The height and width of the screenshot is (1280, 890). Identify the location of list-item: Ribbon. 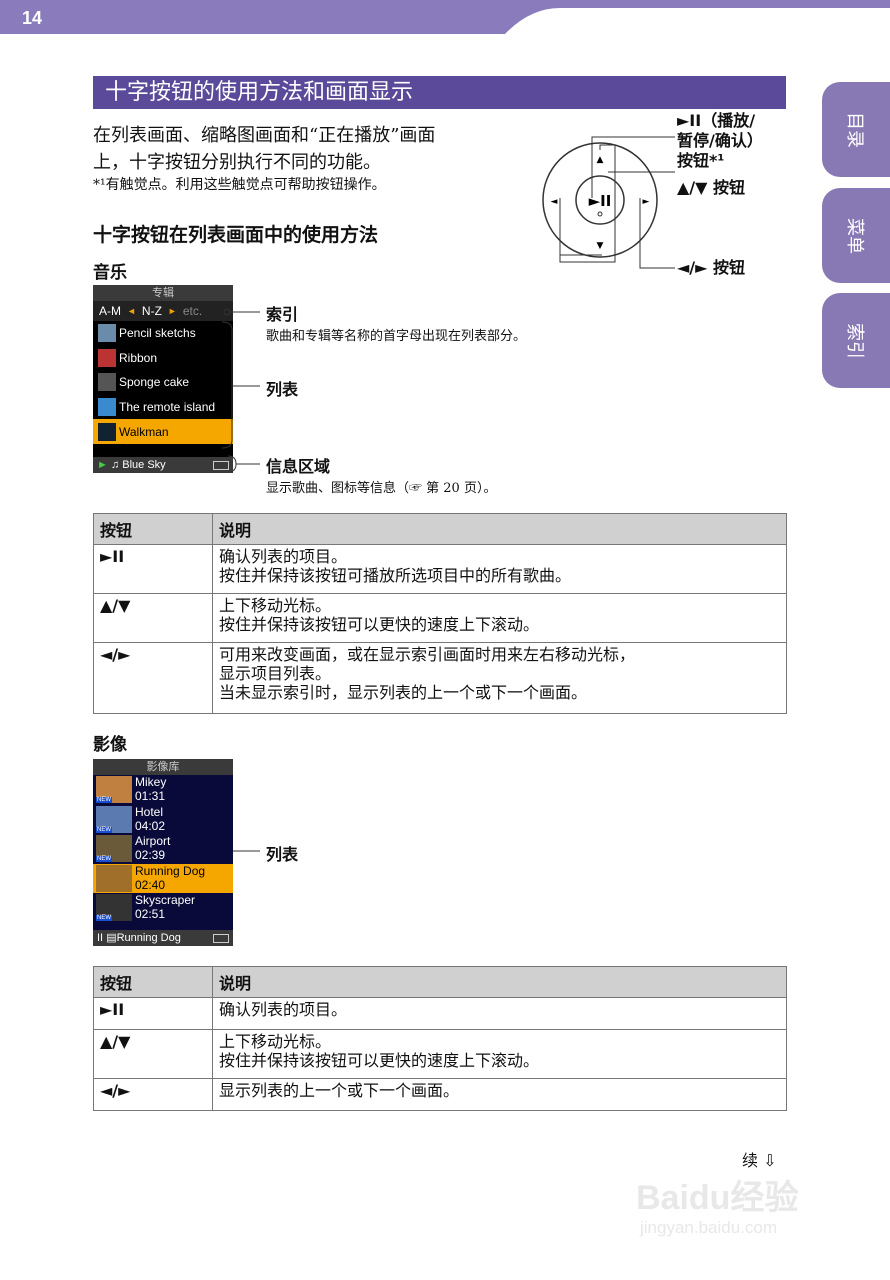
(163, 358).